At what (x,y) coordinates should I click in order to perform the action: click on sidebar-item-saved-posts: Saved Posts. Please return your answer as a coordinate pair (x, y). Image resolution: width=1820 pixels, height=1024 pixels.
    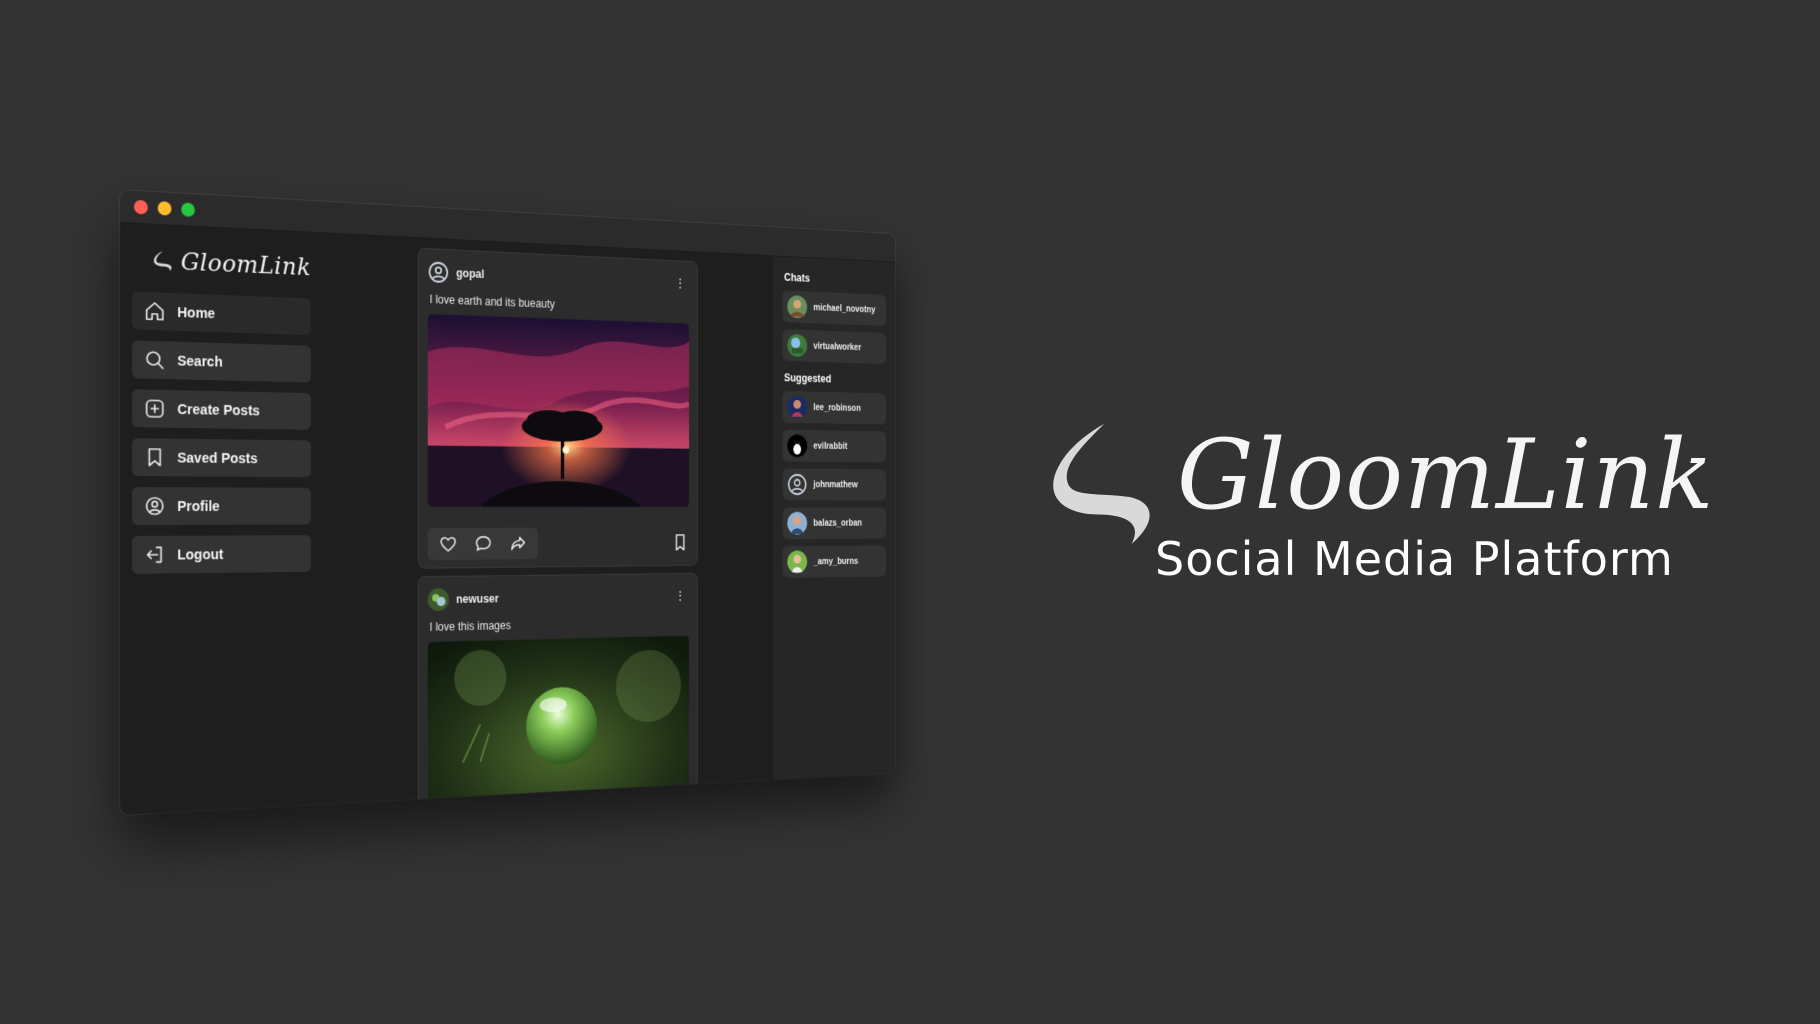
    Looking at the image, I should click on (221, 458).